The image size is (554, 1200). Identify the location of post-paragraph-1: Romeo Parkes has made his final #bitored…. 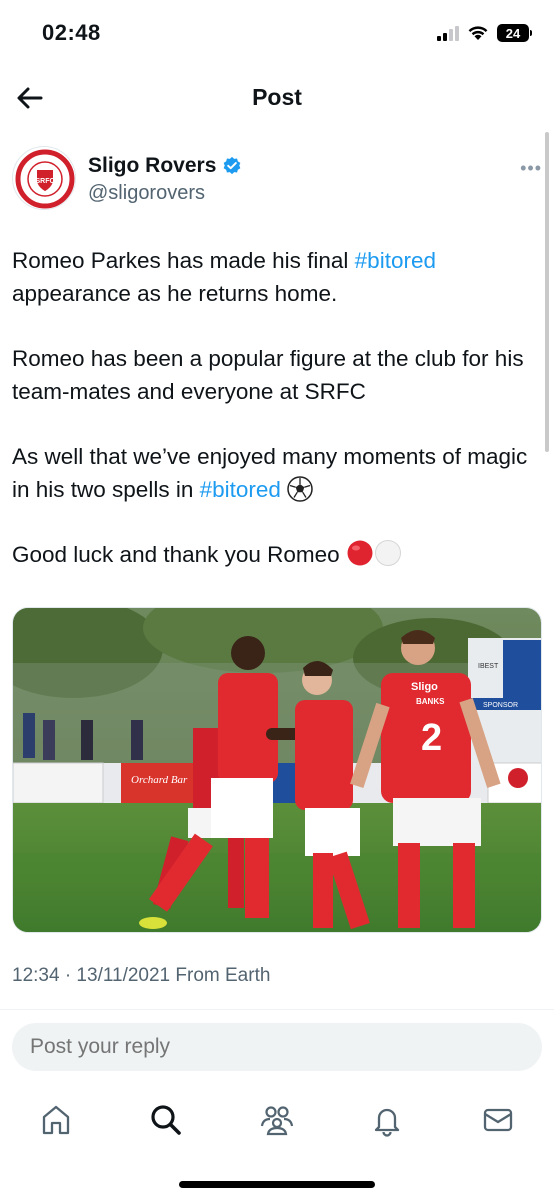
(224, 277).